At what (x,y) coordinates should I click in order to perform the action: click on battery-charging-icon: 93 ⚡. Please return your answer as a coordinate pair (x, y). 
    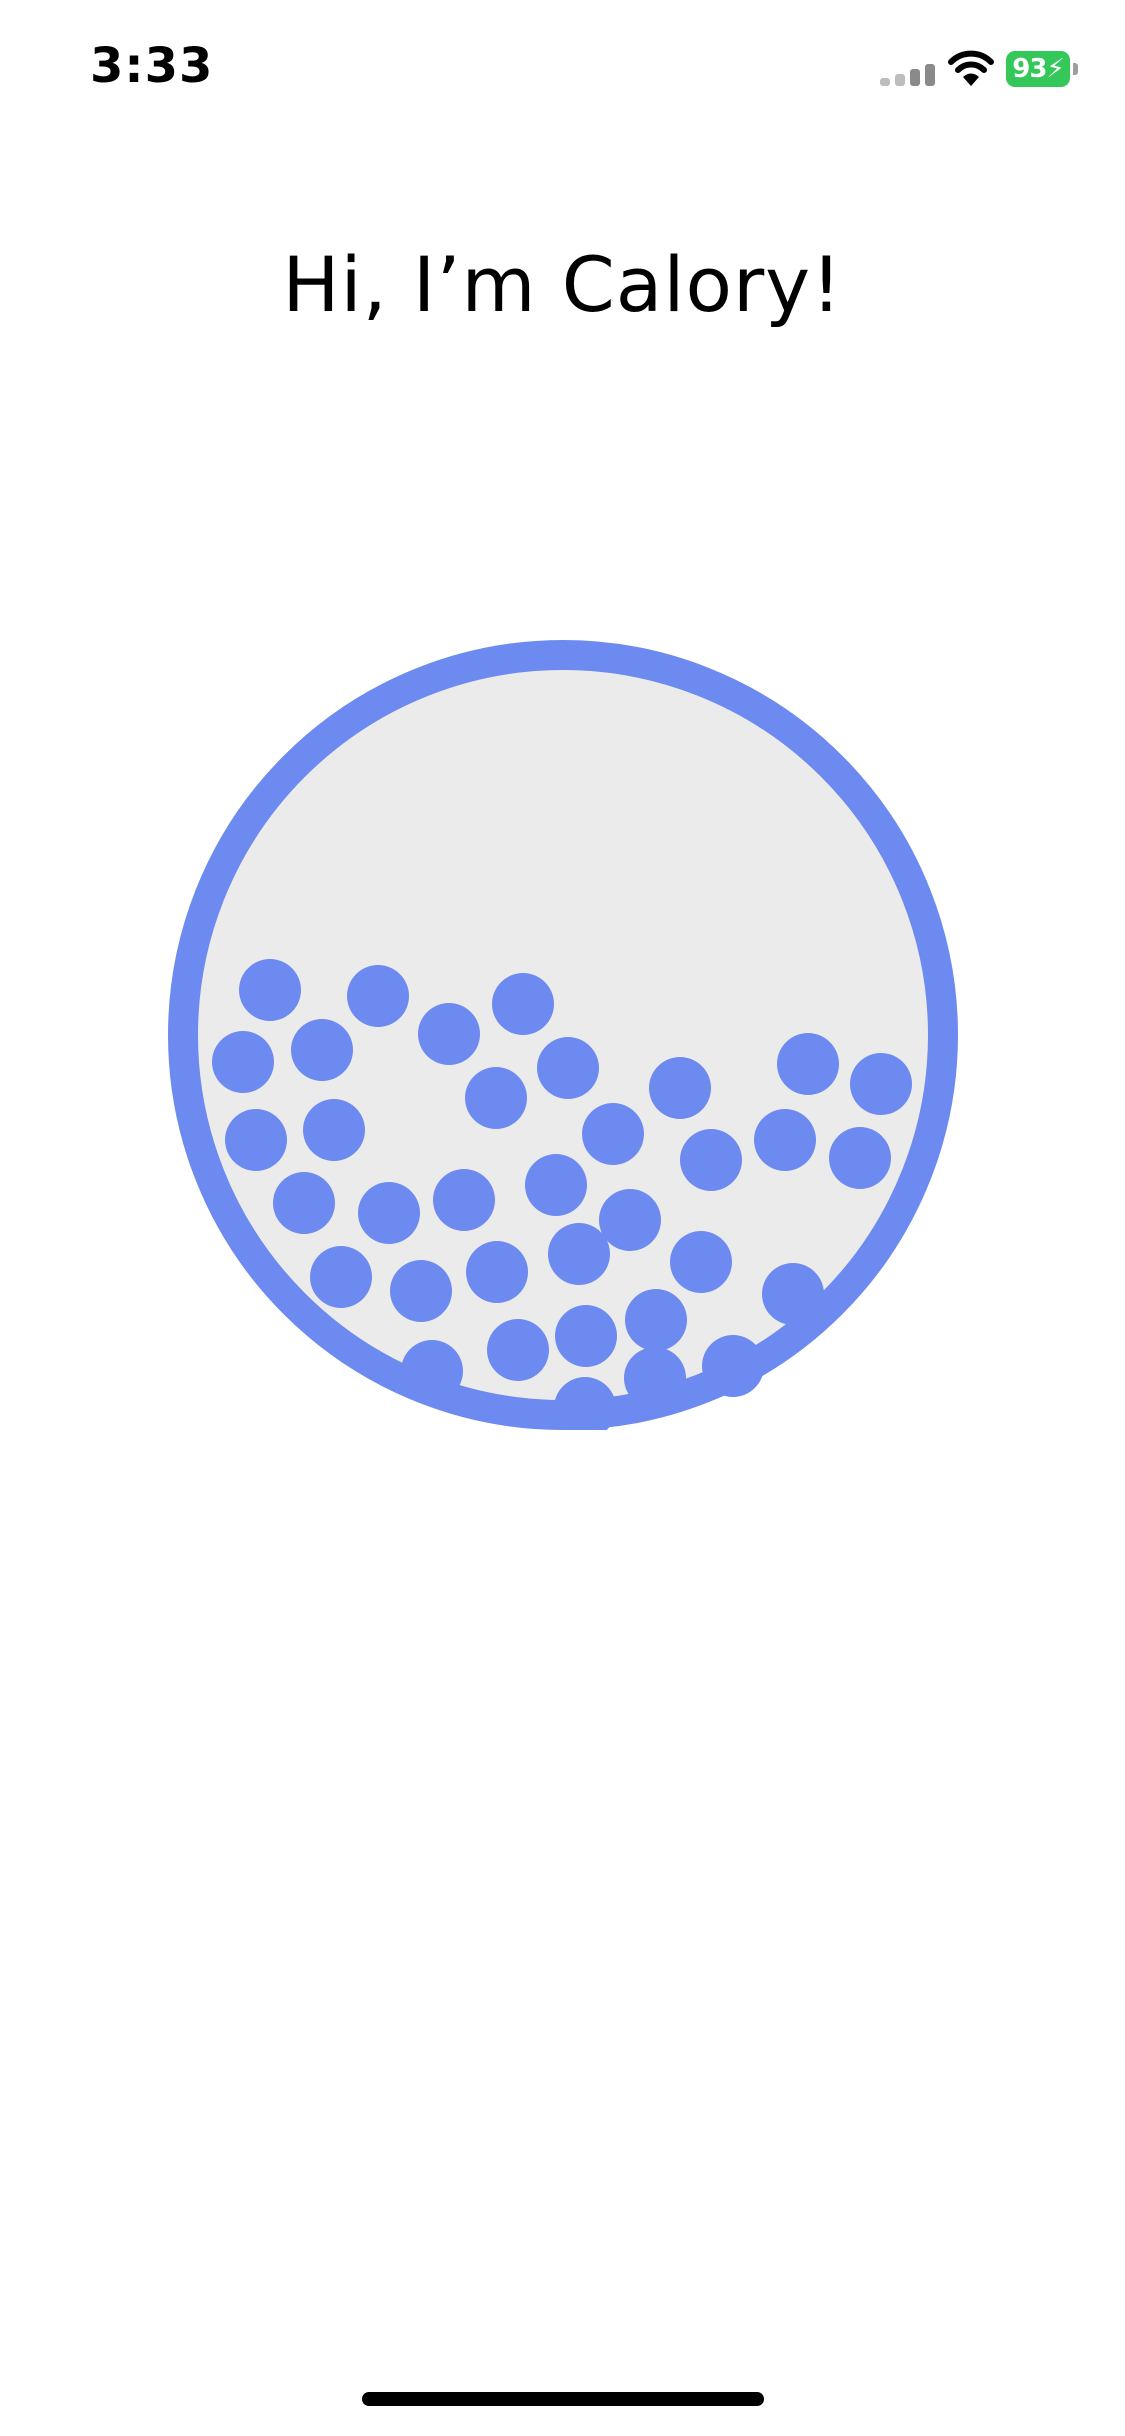
    Looking at the image, I should click on (1042, 69).